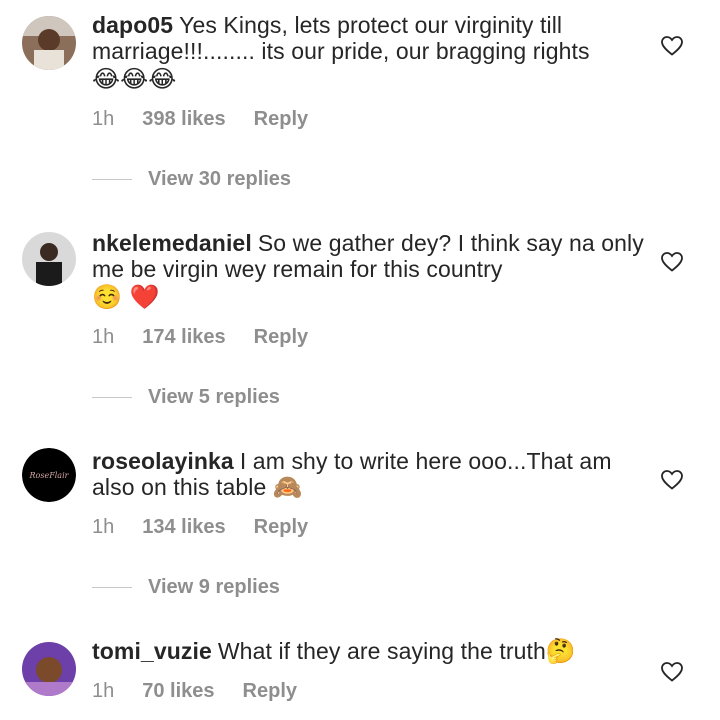  I want to click on view-replies-button: View 30 replies, so click(191, 179).